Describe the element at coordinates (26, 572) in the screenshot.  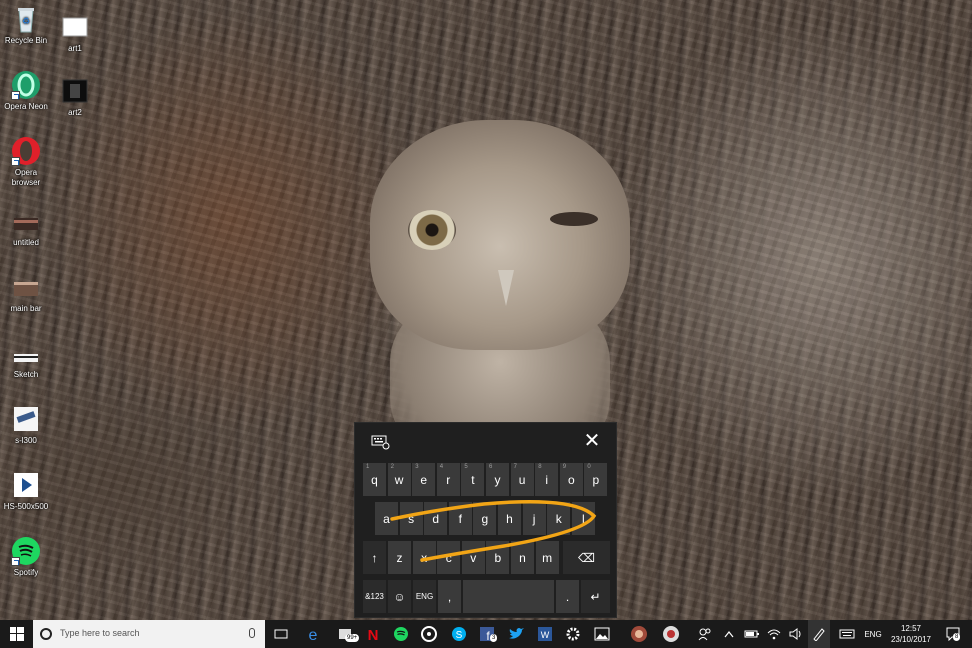
I see `desktop-icon-label: Spotify` at that location.